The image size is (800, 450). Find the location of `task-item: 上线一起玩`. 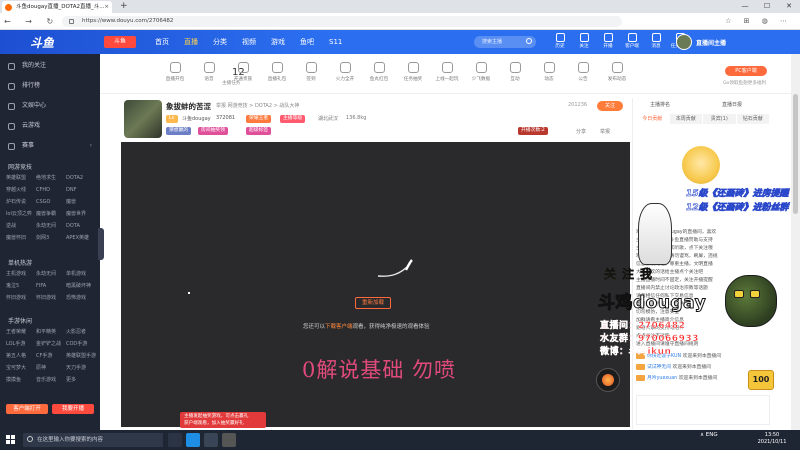

task-item: 上线一起玩 is located at coordinates (447, 72).